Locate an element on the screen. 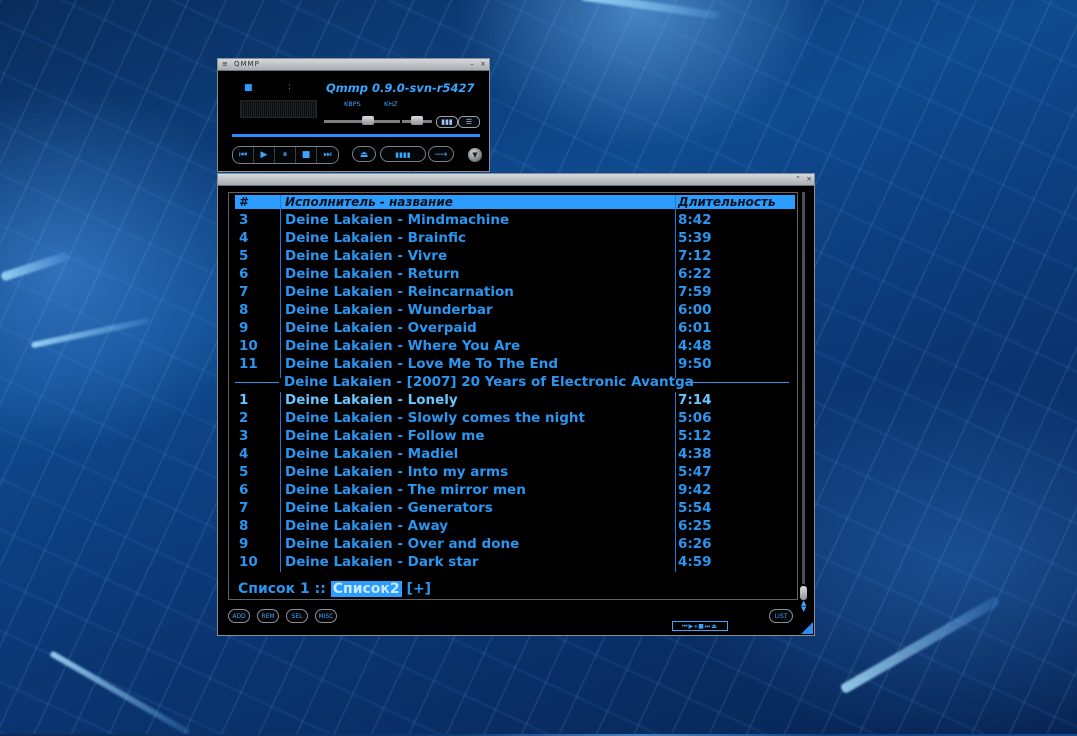  track-duration: 6:26 is located at coordinates (695, 544).